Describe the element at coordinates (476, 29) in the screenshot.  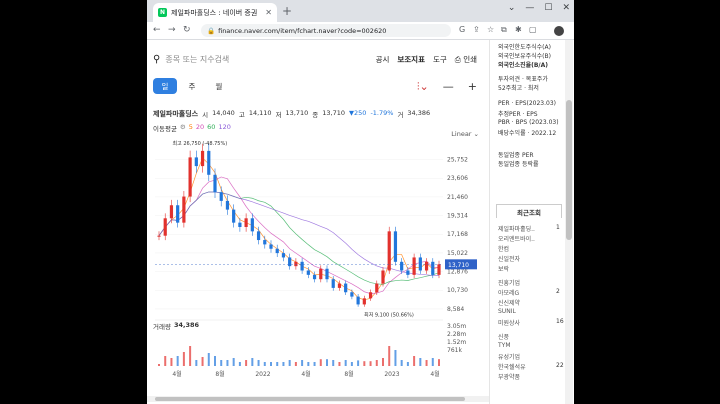
I see `share-icon: ⇪` at that location.